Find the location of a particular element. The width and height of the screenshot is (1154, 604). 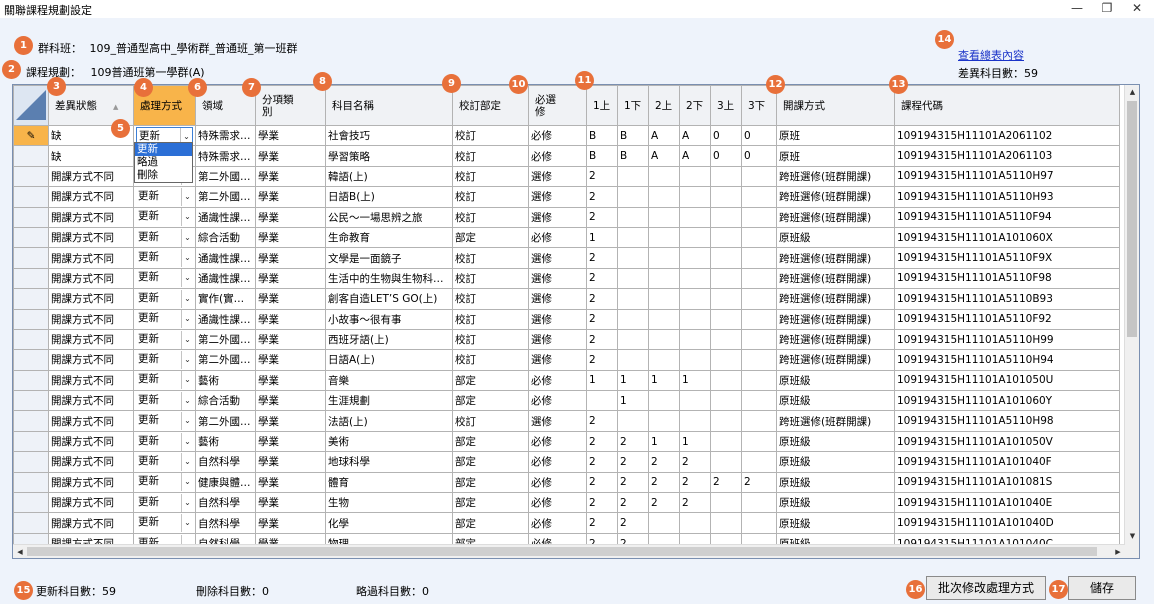

row-header: ✎ is located at coordinates (31, 135).